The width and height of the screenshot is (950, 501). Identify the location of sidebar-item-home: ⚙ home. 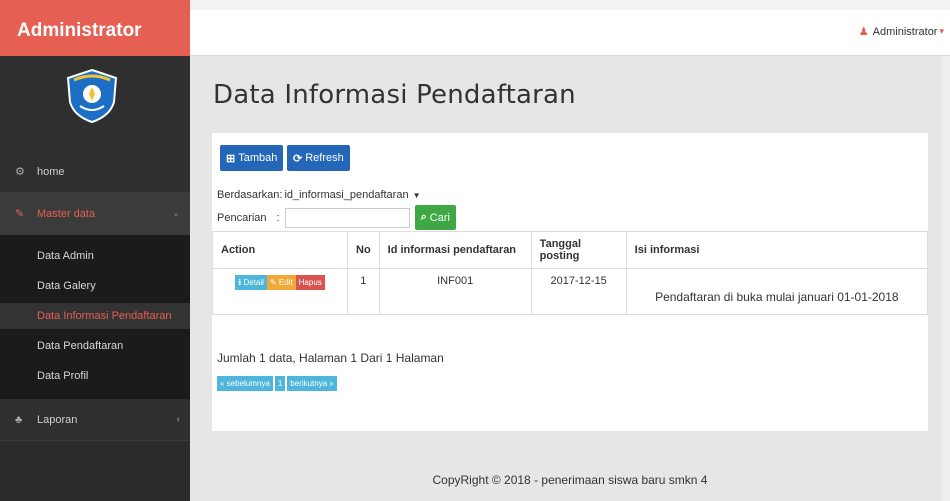
(95, 172).